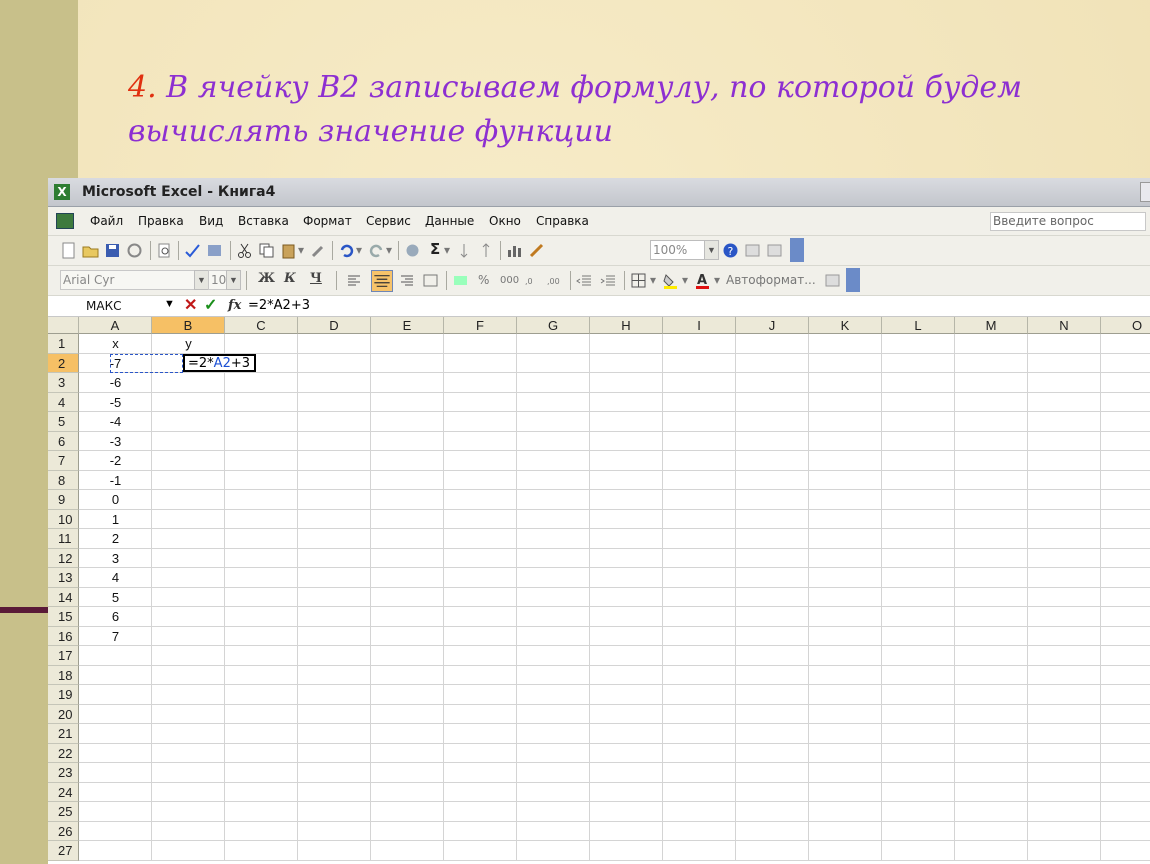 The height and width of the screenshot is (864, 1150). What do you see at coordinates (853, 280) in the screenshot?
I see `toolbar-handle` at bounding box center [853, 280].